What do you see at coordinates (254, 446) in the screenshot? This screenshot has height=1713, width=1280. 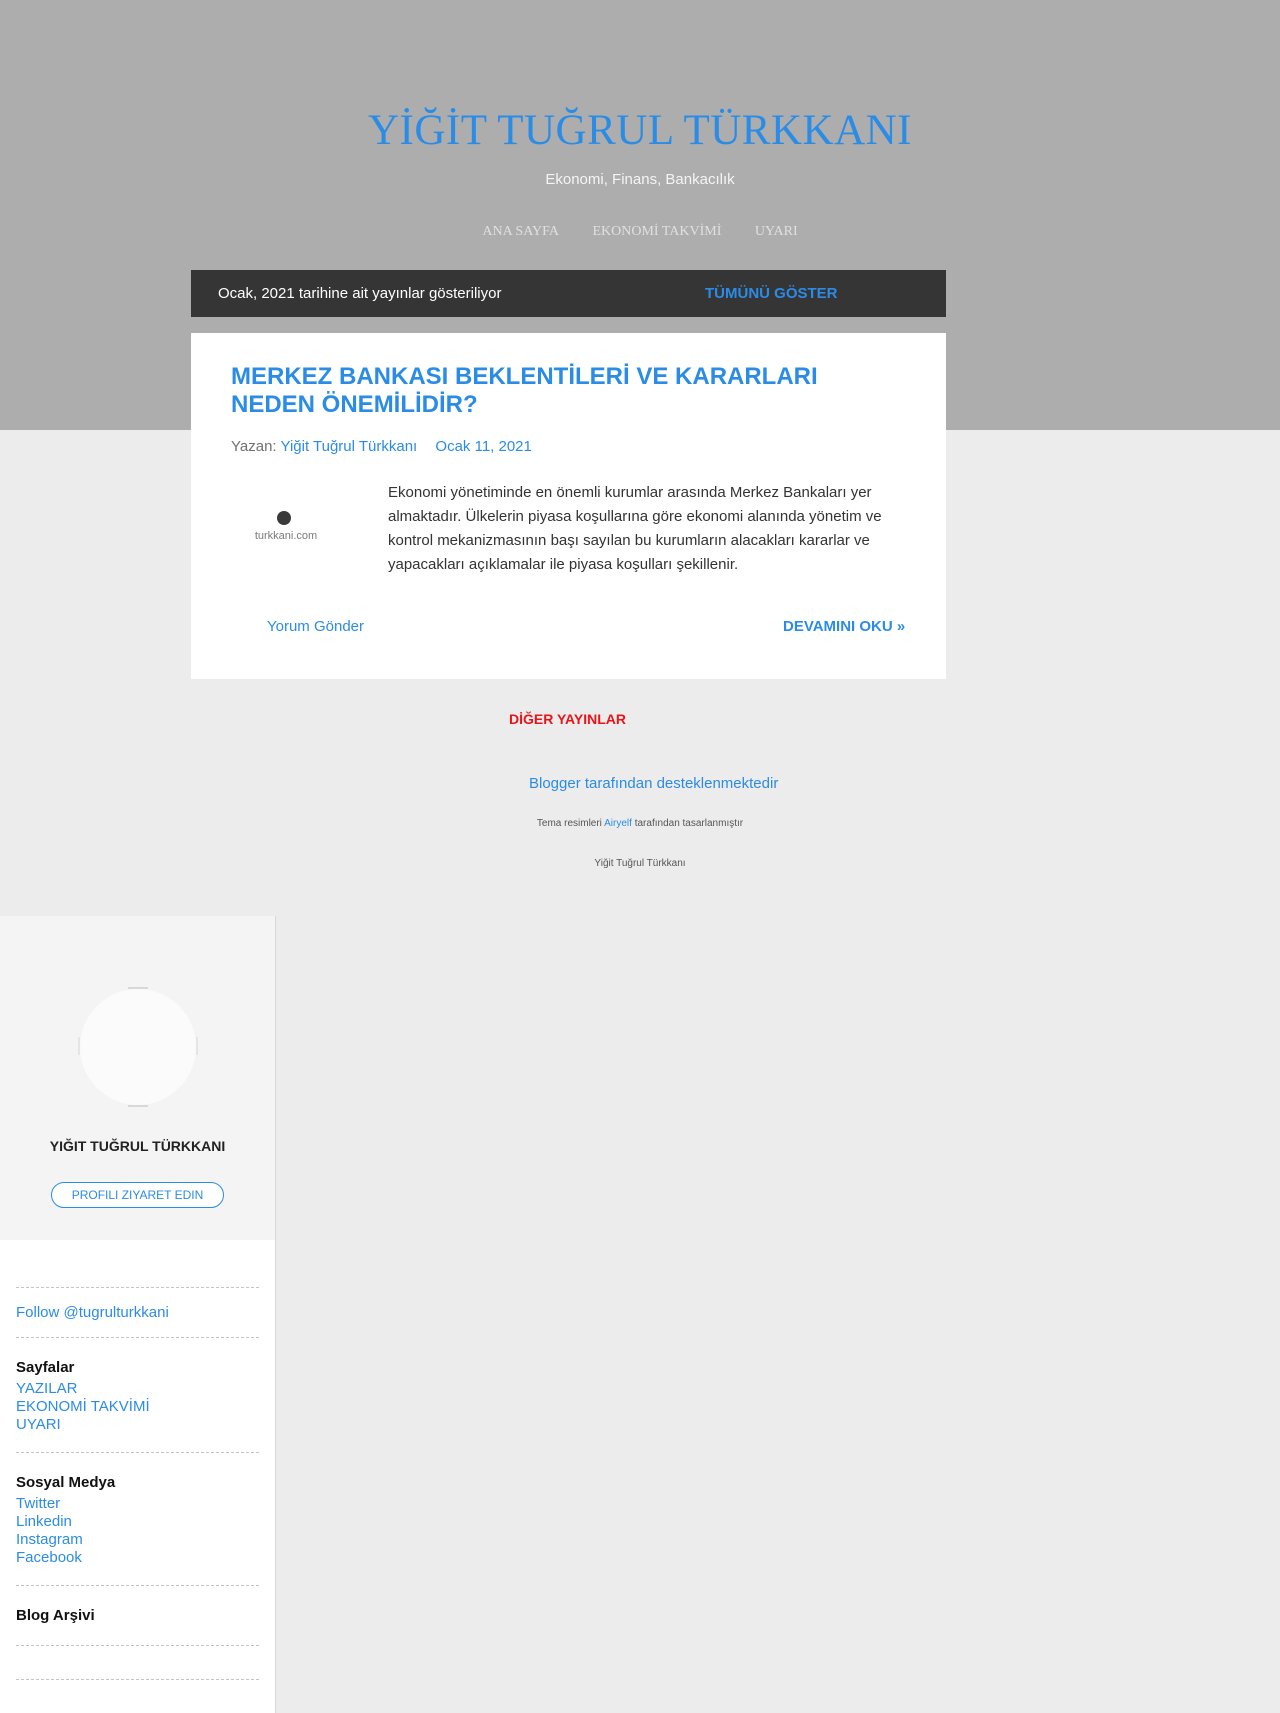 I see `byline-prefix: Yazan:` at bounding box center [254, 446].